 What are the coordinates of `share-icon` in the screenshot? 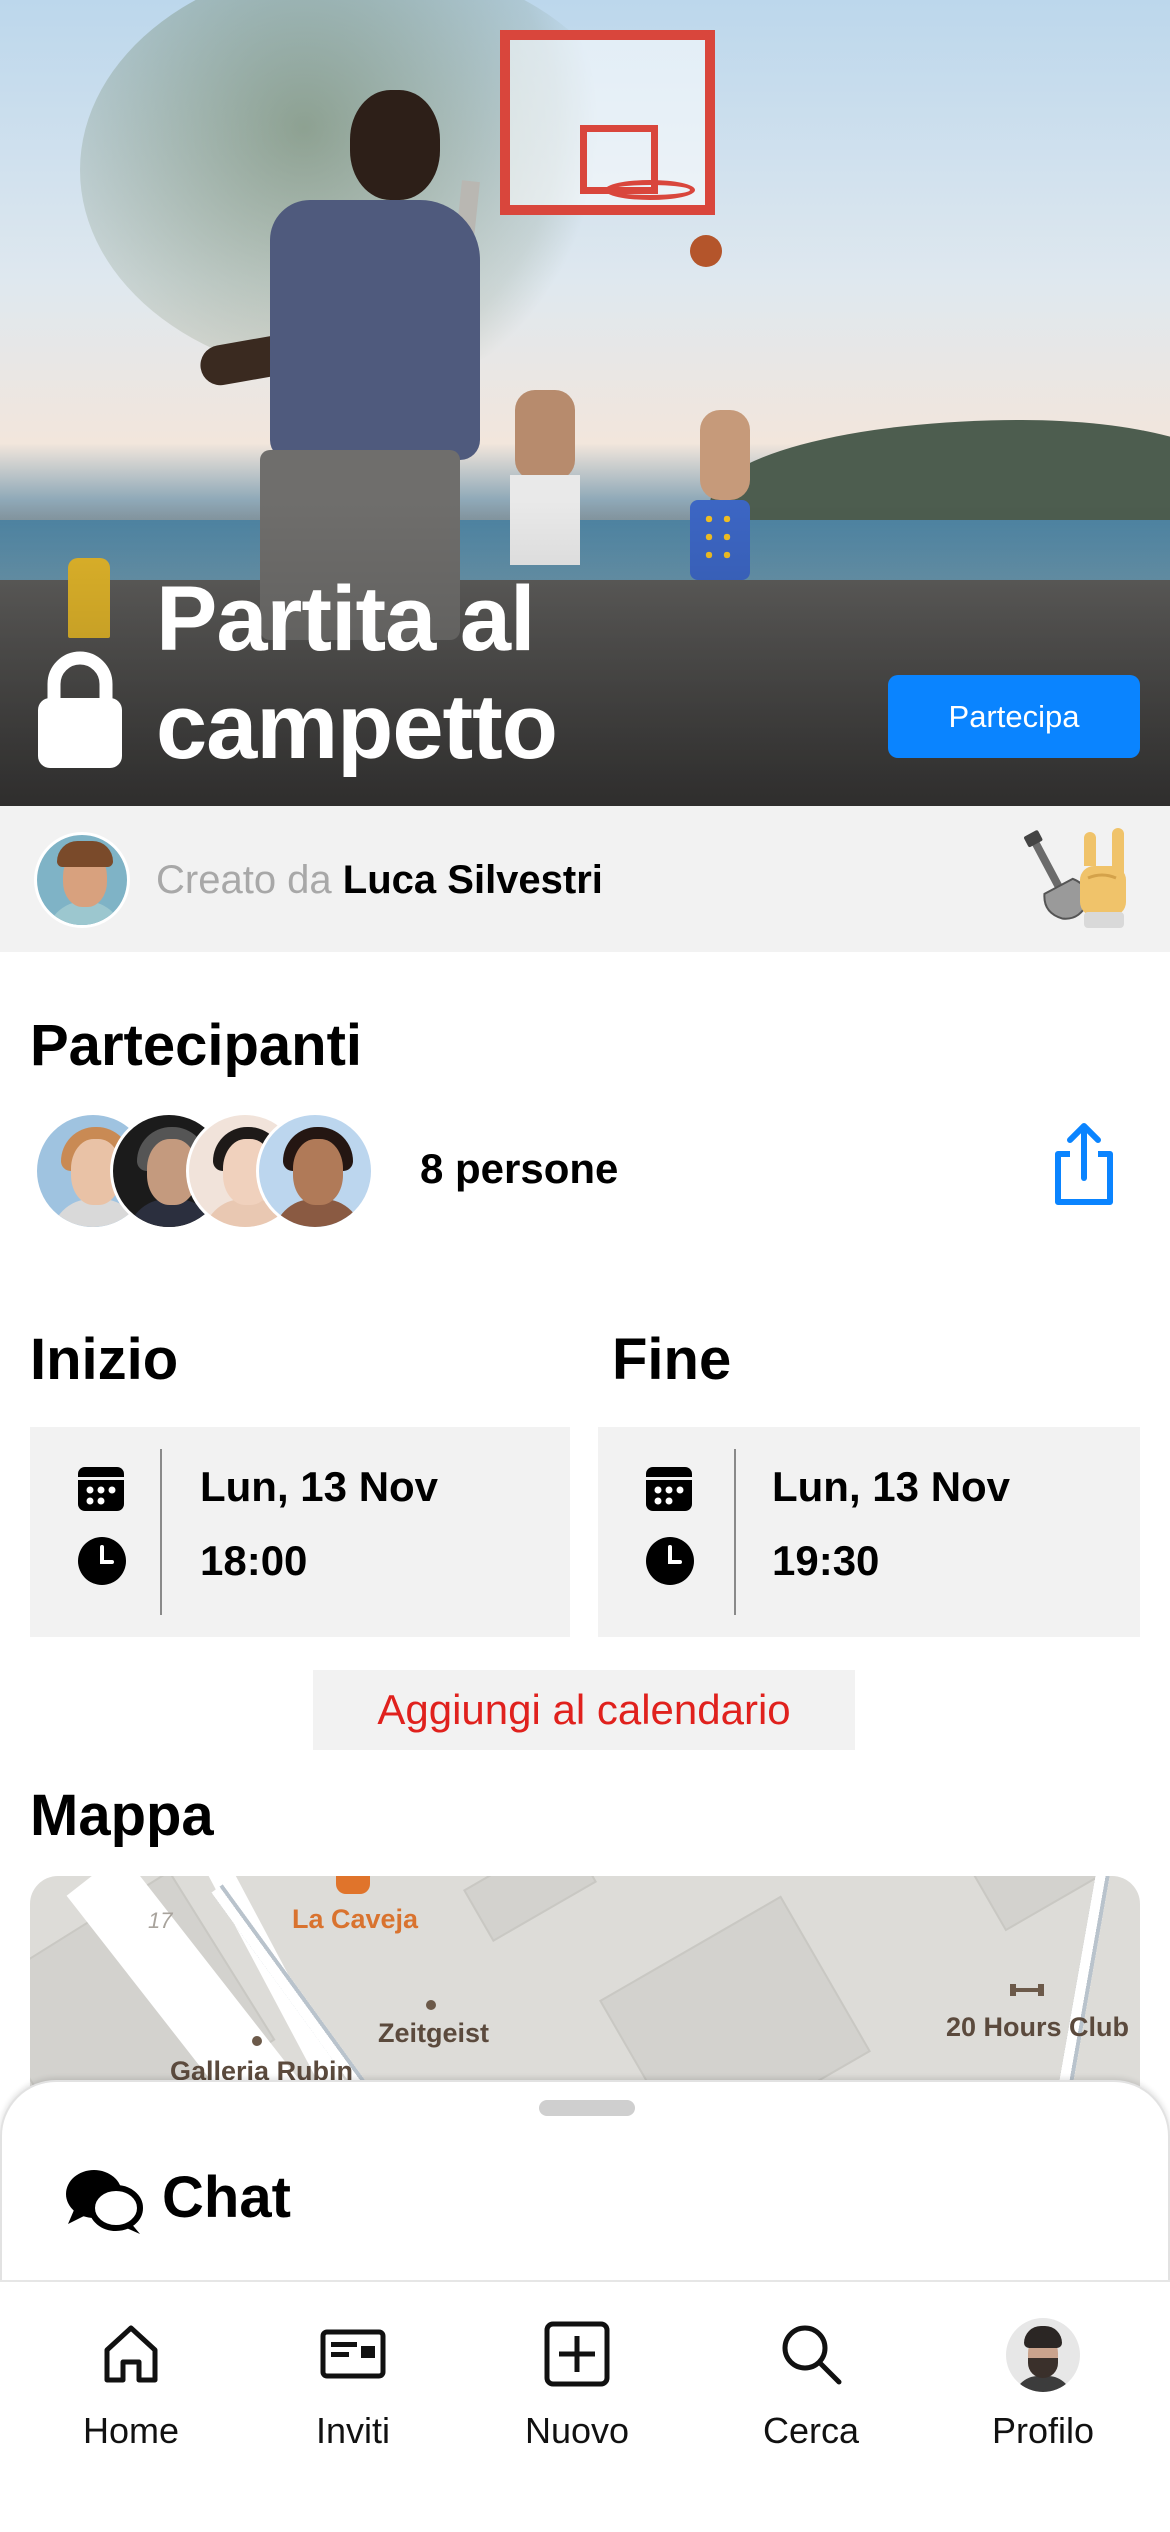 It's located at (1084, 1165).